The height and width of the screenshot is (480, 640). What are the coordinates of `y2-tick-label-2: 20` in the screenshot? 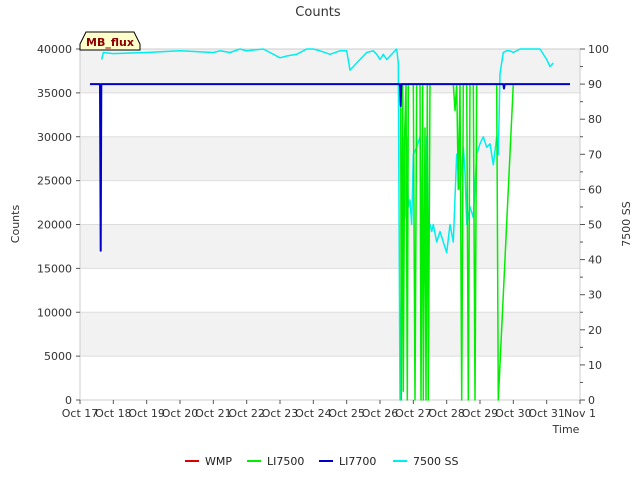 It's located at (595, 330).